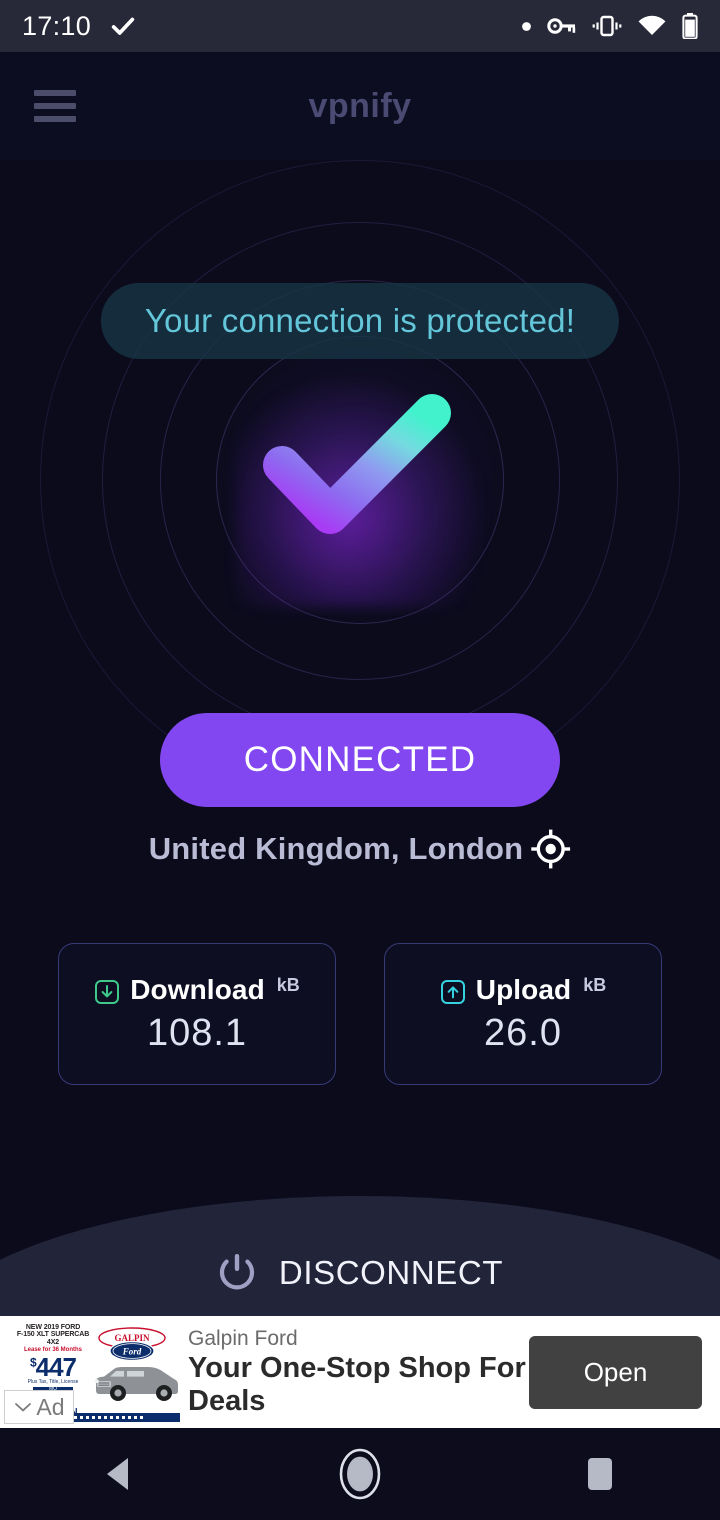 This screenshot has width=720, height=1520. What do you see at coordinates (237, 1273) in the screenshot?
I see `power-icon` at bounding box center [237, 1273].